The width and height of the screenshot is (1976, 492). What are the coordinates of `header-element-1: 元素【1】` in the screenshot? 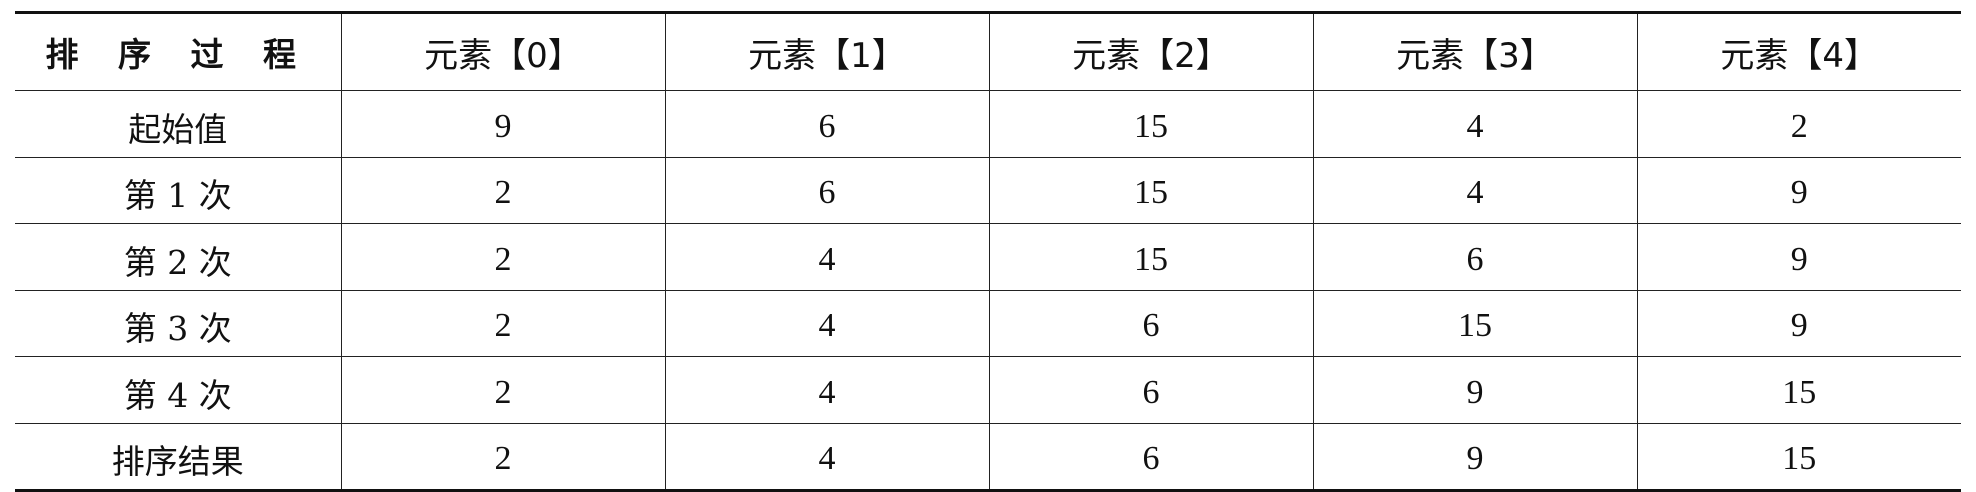 It's located at (826, 51).